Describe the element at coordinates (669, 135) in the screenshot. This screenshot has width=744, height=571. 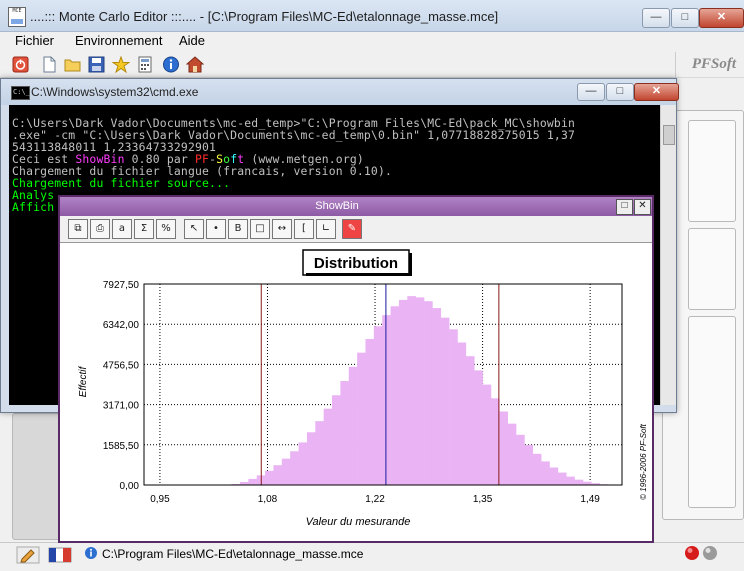
I see `cmd-scroll-thumb` at that location.